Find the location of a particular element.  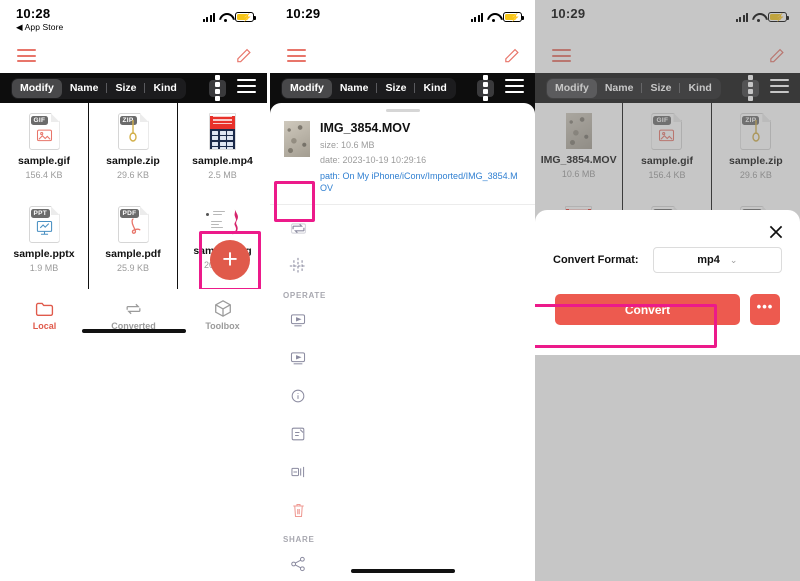

file-cell: sample.mp4 2.5 MB is located at coordinates (222, 149).